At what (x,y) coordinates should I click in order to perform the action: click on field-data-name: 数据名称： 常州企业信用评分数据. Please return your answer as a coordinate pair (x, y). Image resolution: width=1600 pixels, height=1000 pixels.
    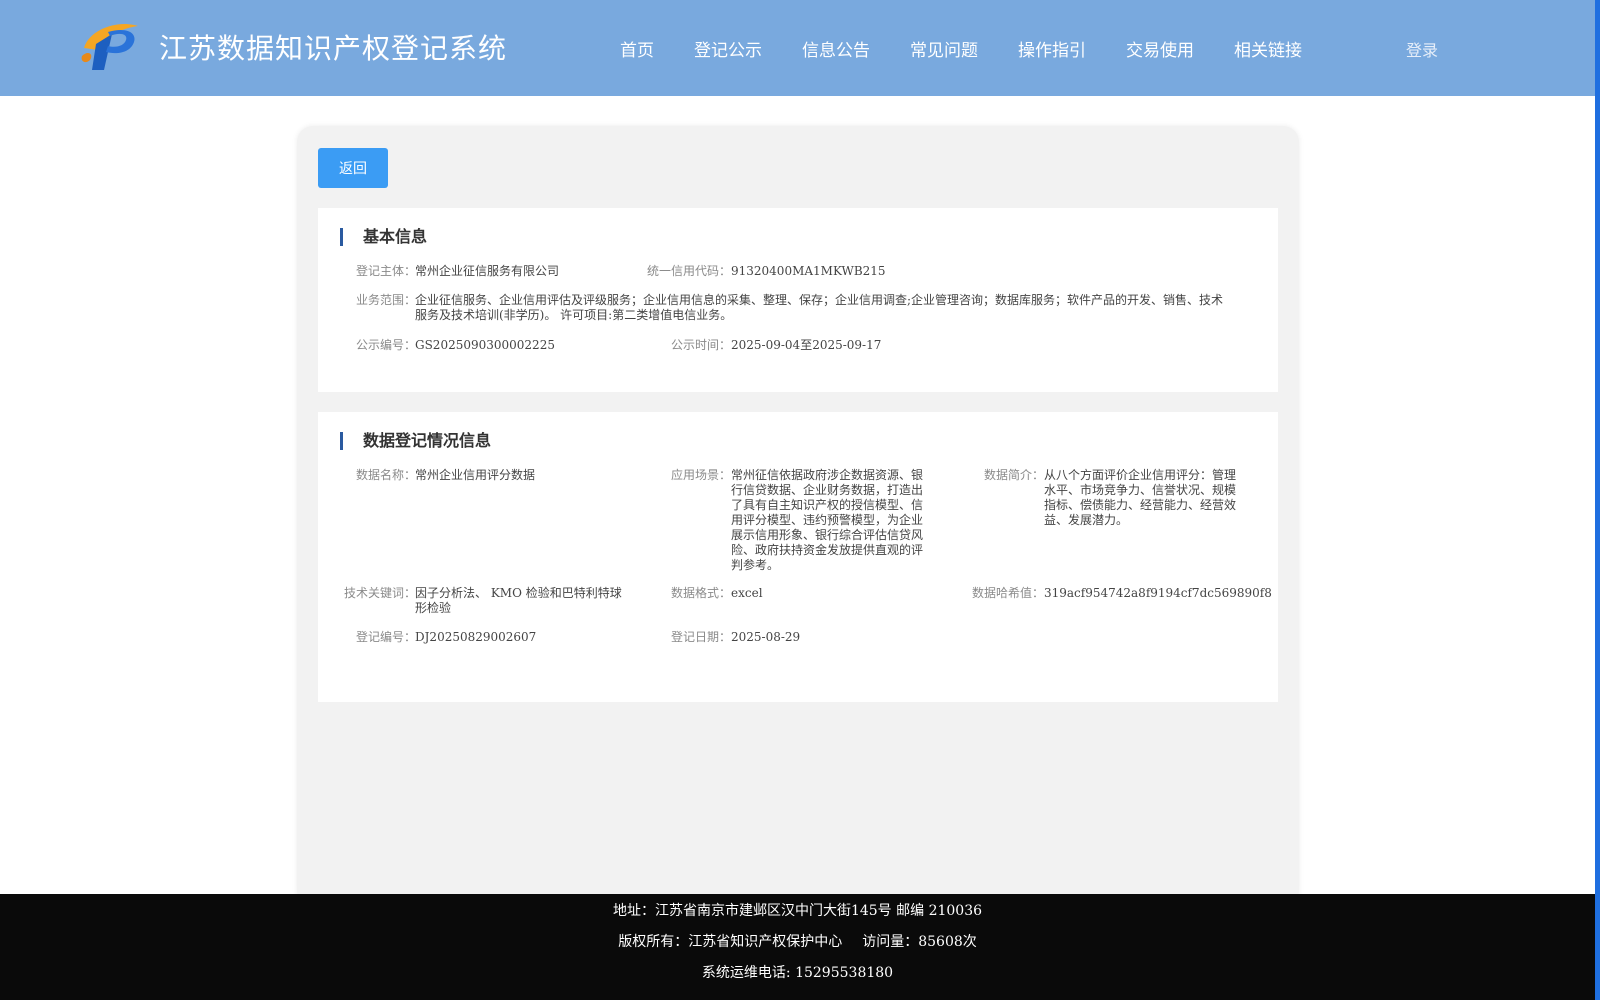
    Looking at the image, I should click on (445, 475).